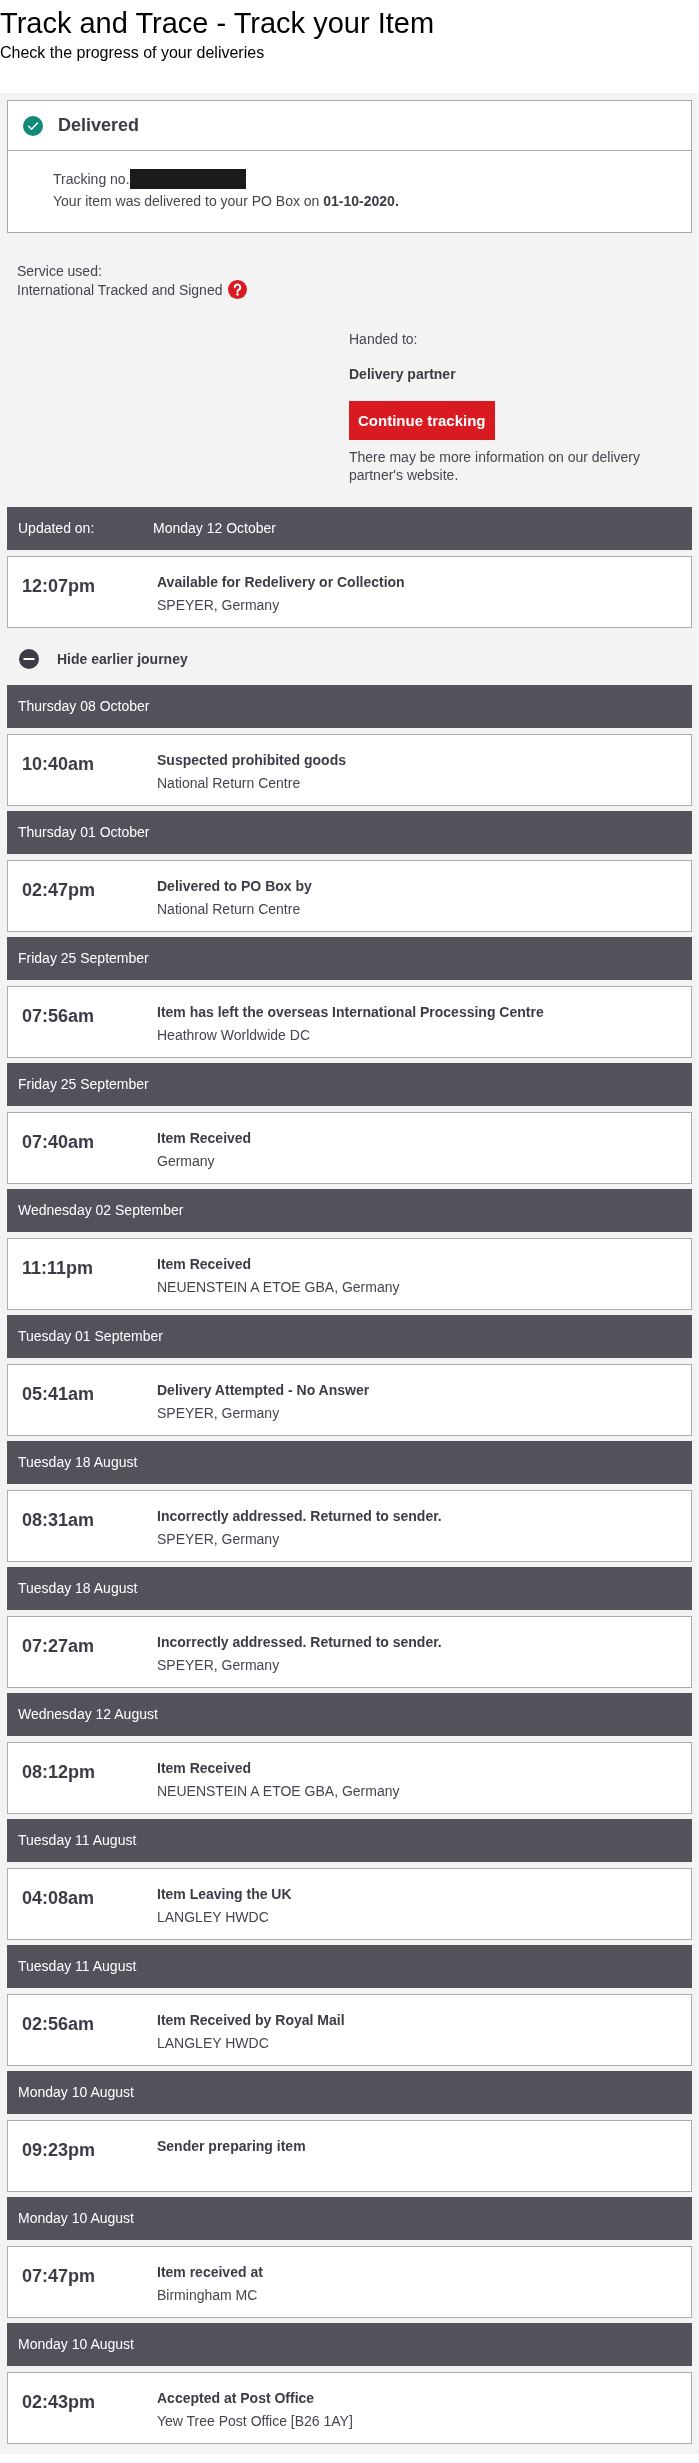 The image size is (699, 2463). Describe the element at coordinates (238, 289) in the screenshot. I see `help-icon` at that location.